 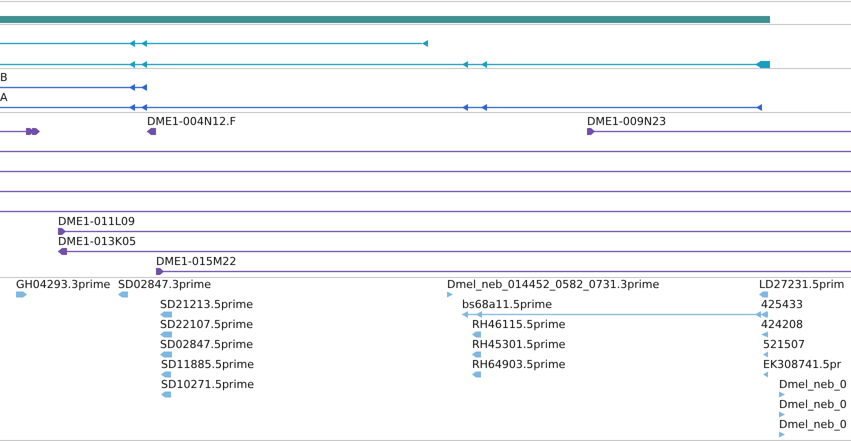 What do you see at coordinates (519, 344) in the screenshot?
I see `feature-label: RH45301.5prime` at bounding box center [519, 344].